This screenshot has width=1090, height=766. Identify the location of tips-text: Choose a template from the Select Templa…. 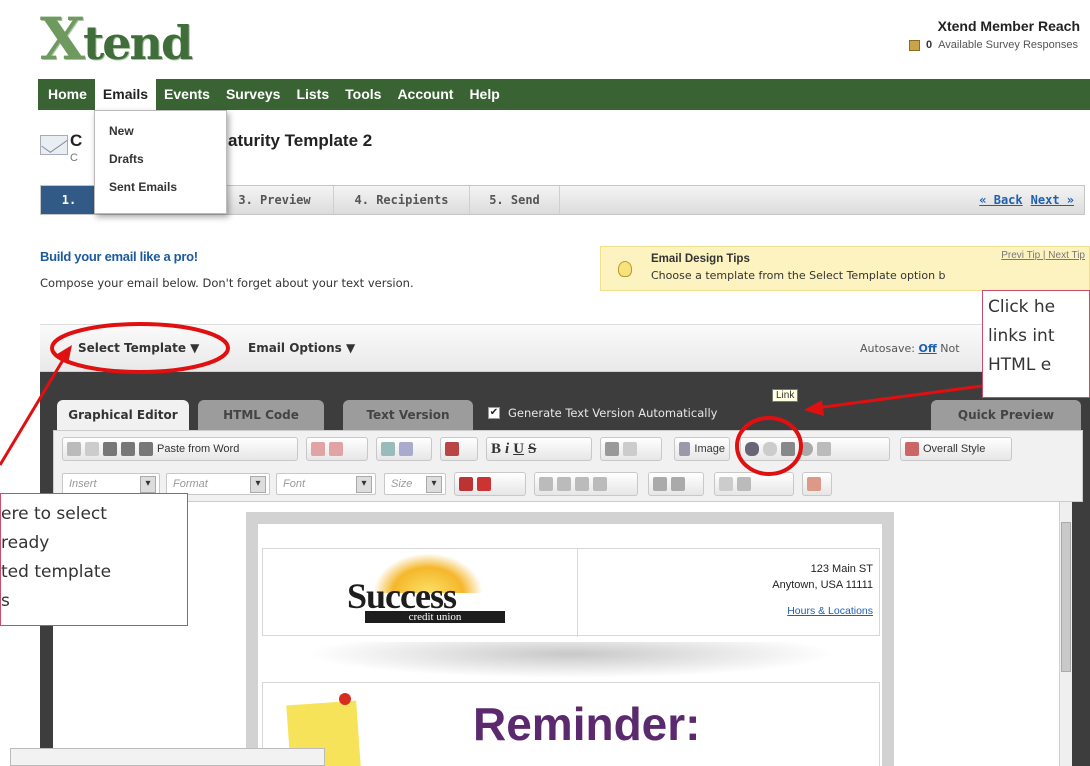
(798, 275).